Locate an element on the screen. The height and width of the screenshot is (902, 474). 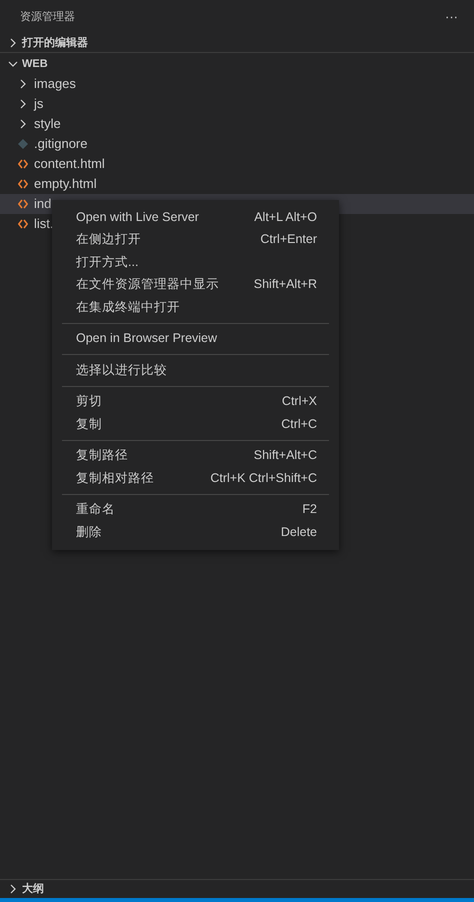
shortcut-label: Alt+L Alt+O is located at coordinates (285, 217).